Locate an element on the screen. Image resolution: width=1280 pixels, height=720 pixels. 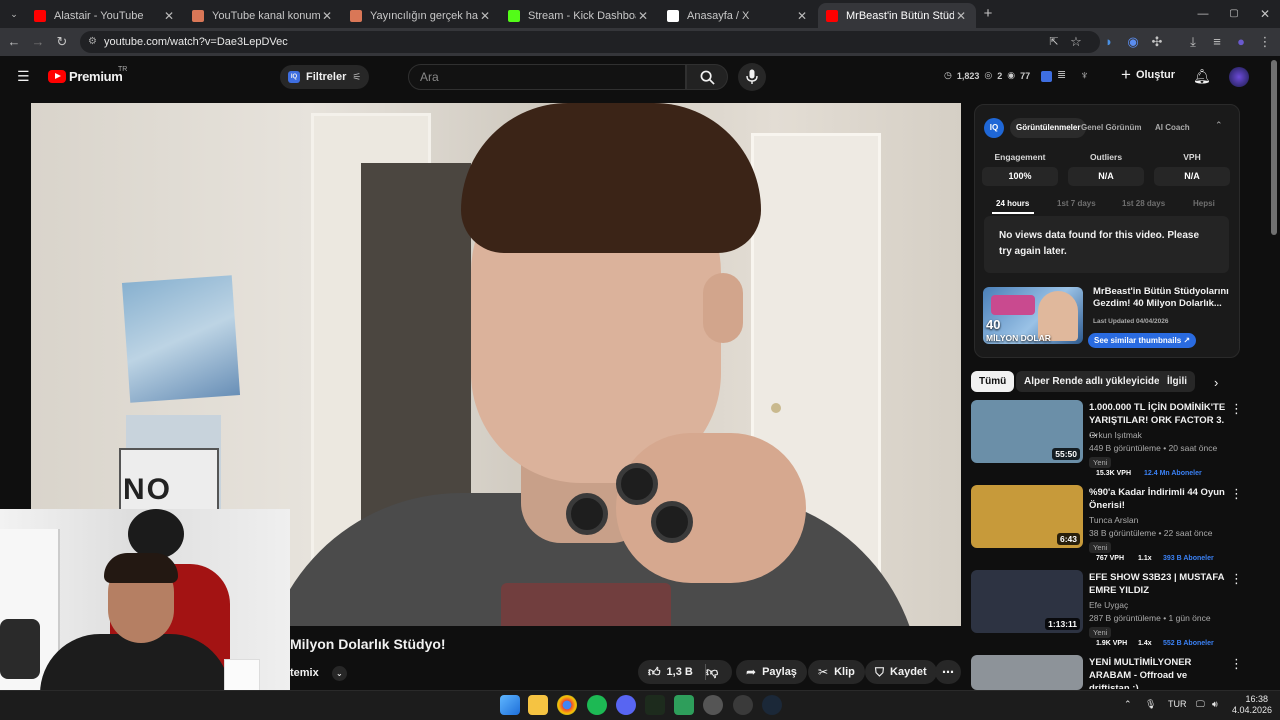
clock-date: 4.04.2026 is located at coordinates (1252, 710).